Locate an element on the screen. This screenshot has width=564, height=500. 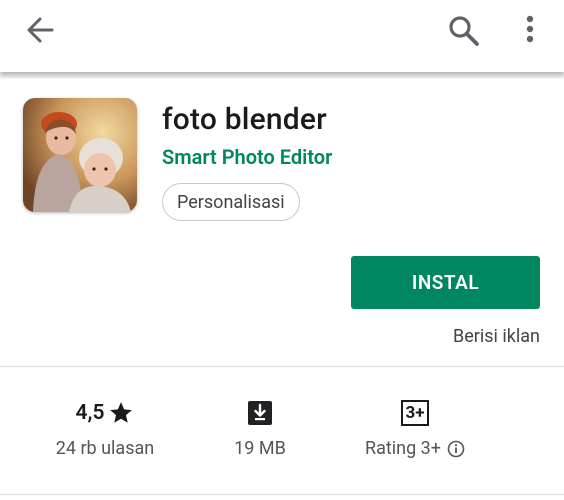
search-icon is located at coordinates (464, 31).